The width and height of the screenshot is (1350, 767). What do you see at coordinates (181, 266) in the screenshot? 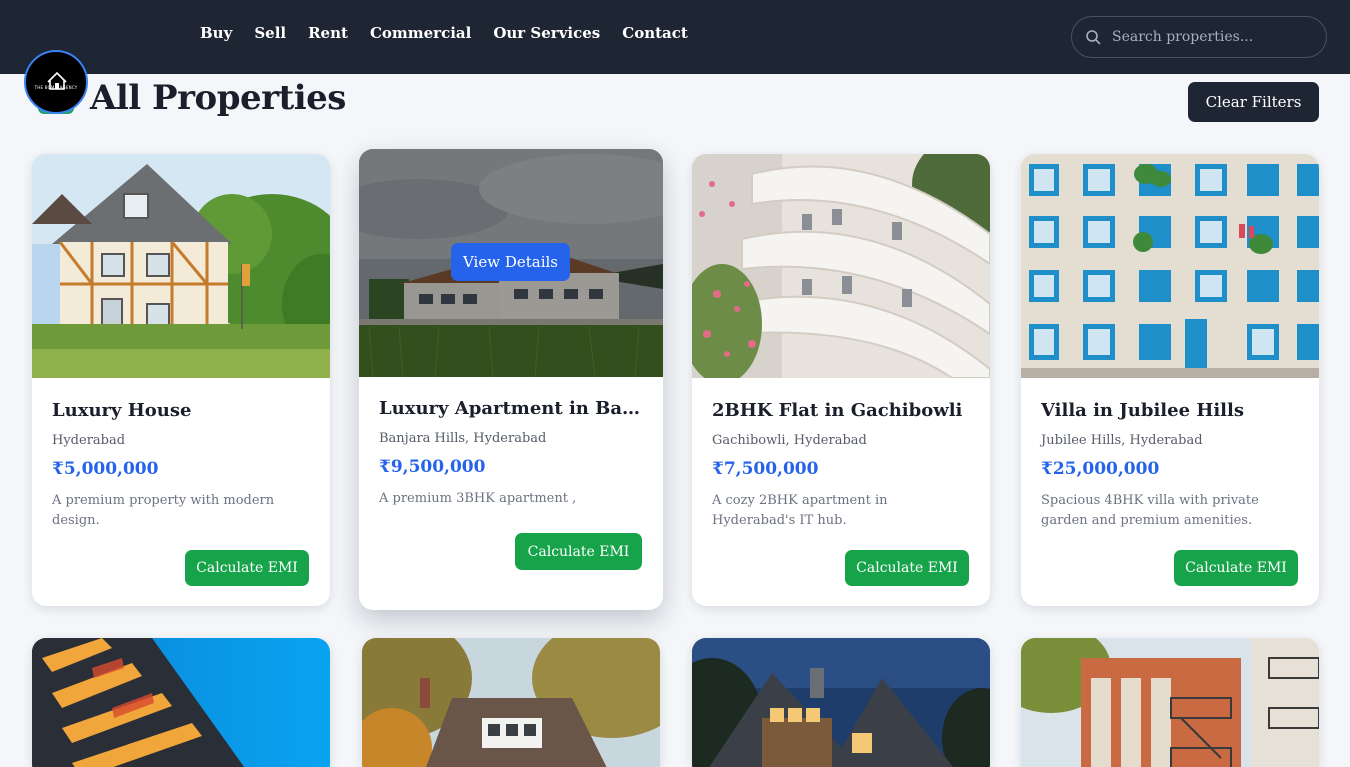
I see `property-image-house` at bounding box center [181, 266].